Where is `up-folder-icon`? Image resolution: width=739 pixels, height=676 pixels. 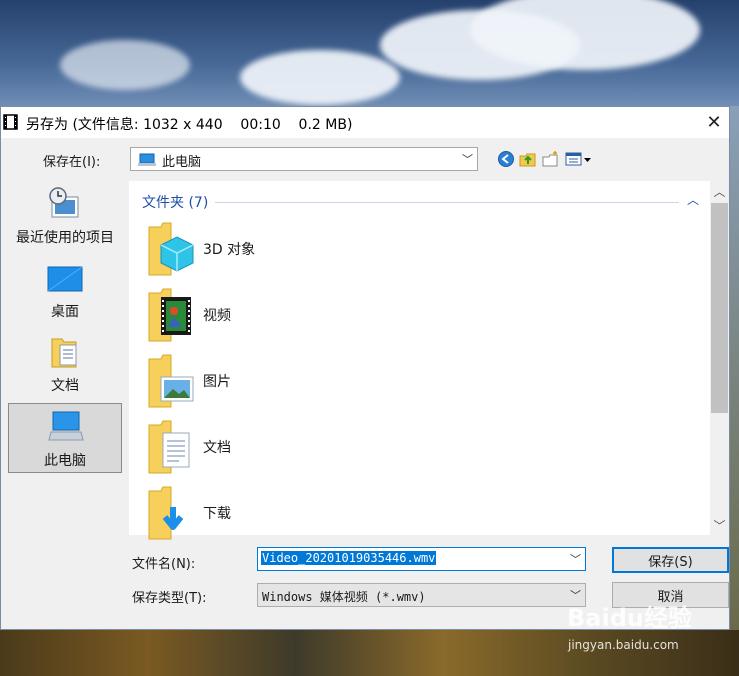 up-folder-icon is located at coordinates (528, 159).